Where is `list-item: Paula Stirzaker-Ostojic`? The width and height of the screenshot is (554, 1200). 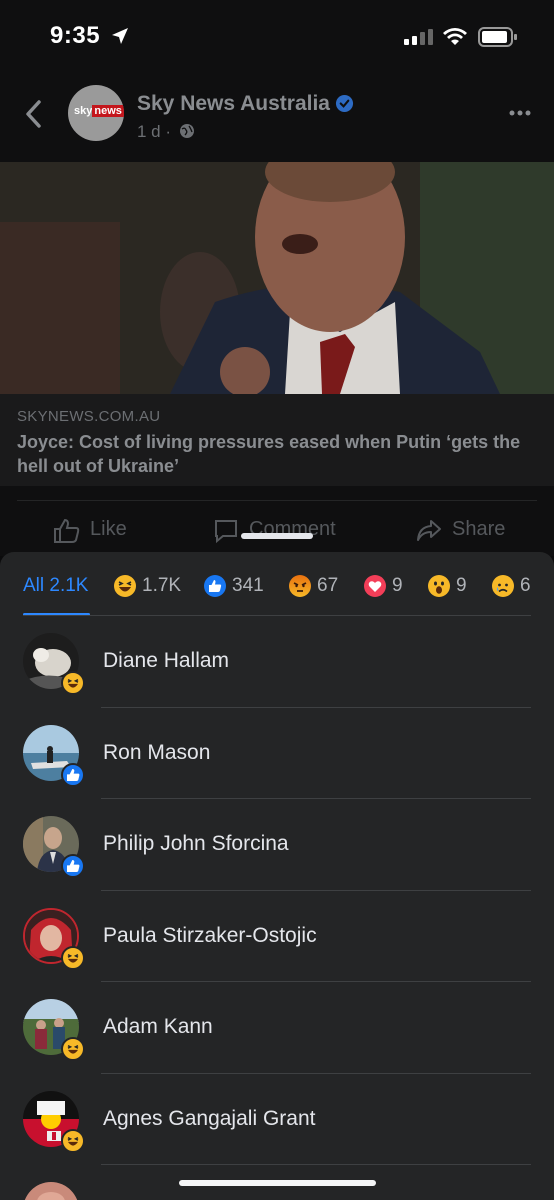
list-item: Paula Stirzaker-Ostojic is located at coordinates (277, 936).